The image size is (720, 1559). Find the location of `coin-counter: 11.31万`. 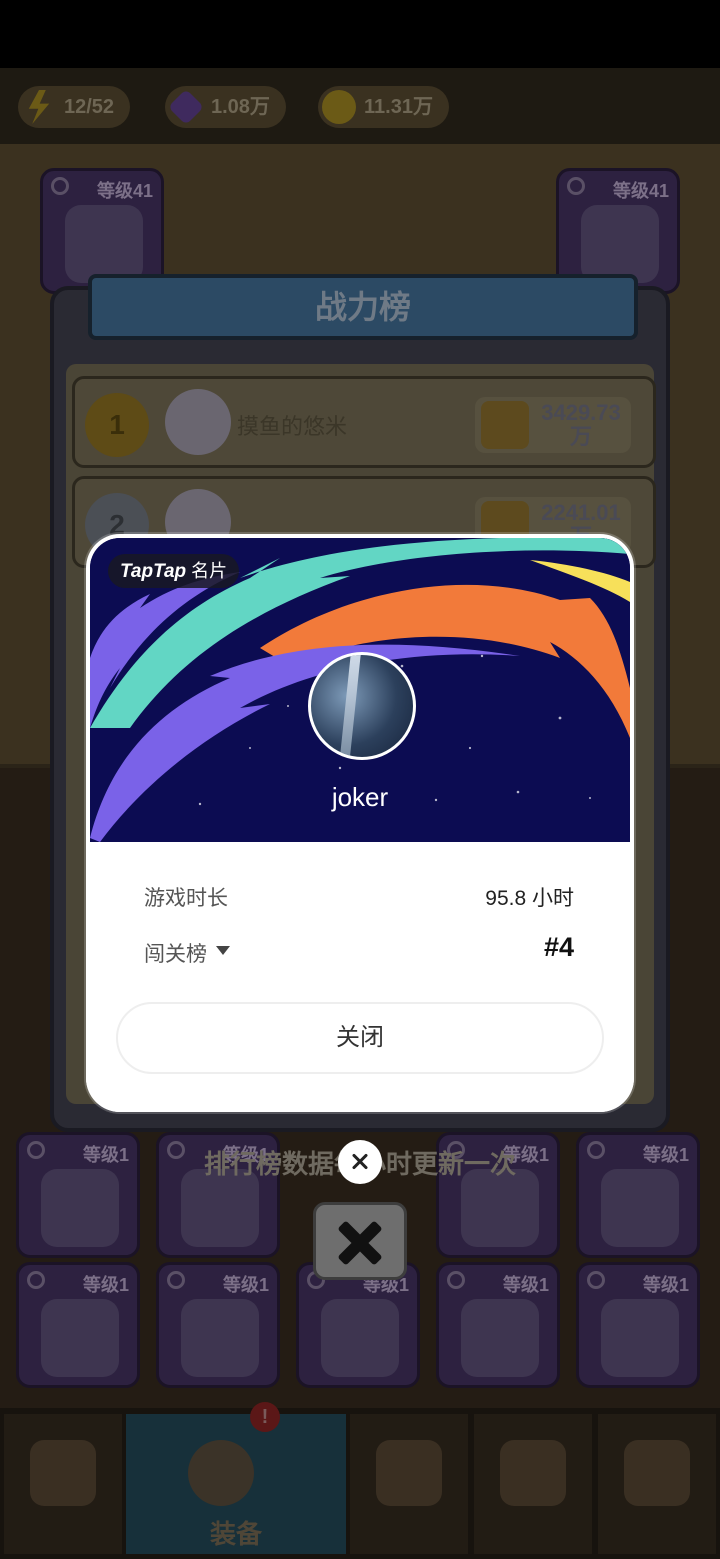

coin-counter: 11.31万 is located at coordinates (383, 107).